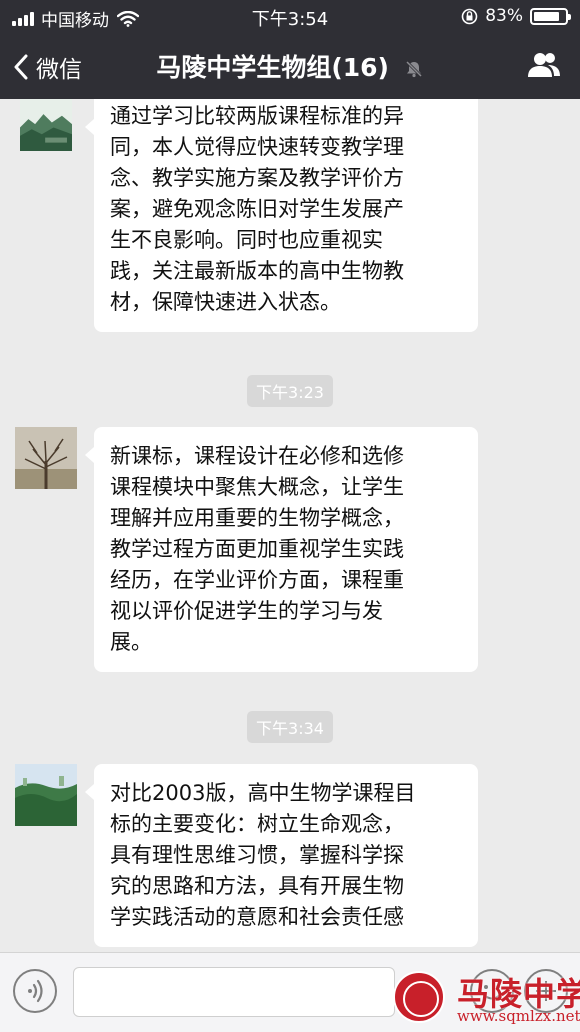 Image resolution: width=580 pixels, height=1032 pixels. I want to click on group-members-icon, so click(544, 65).